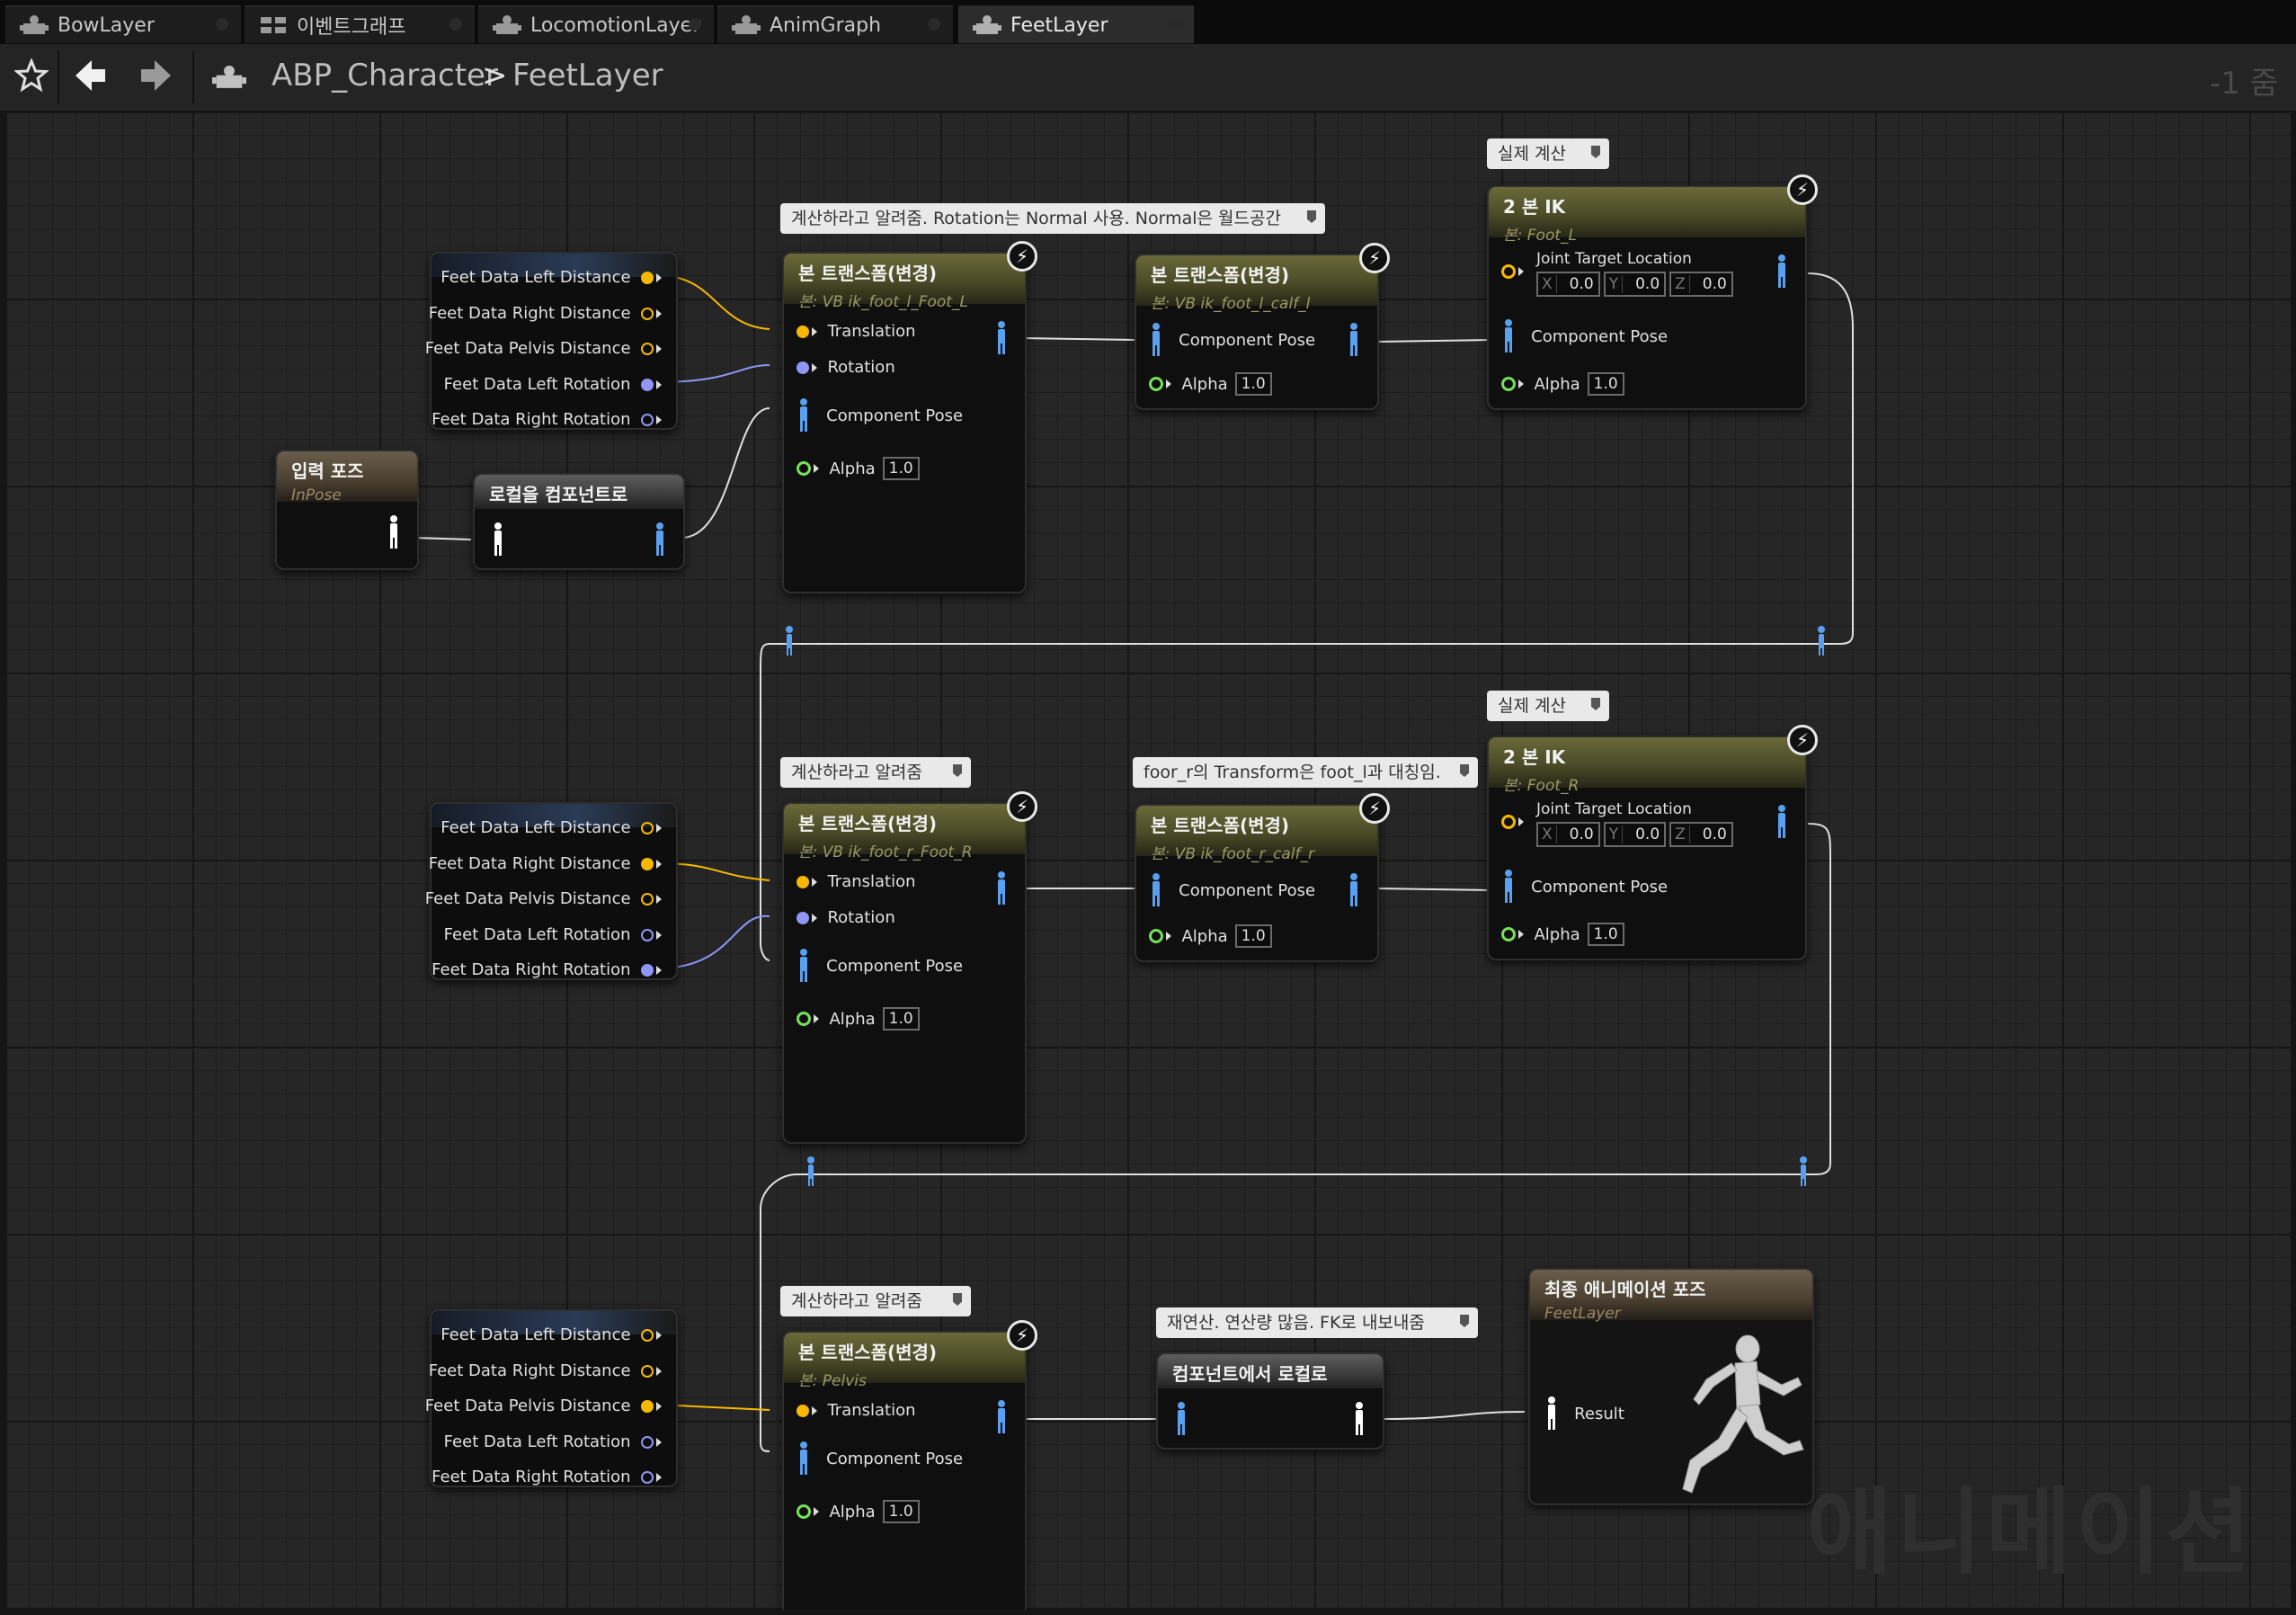  Describe the element at coordinates (1548, 706) in the screenshot. I see `comment-bubble: 실제 계산` at that location.